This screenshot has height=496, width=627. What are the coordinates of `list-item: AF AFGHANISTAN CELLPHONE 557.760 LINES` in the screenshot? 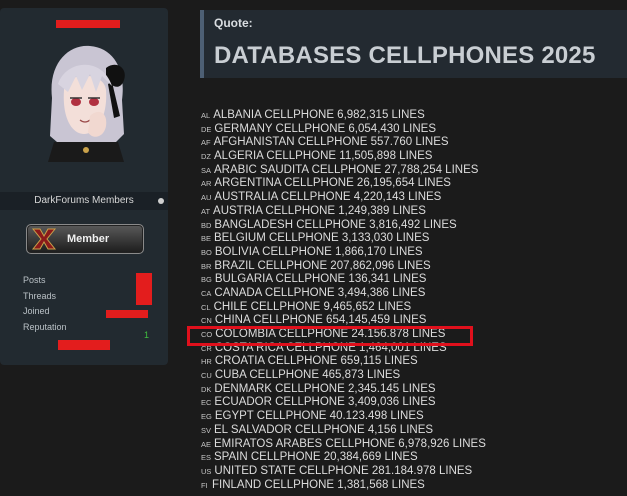 It's located at (411, 143).